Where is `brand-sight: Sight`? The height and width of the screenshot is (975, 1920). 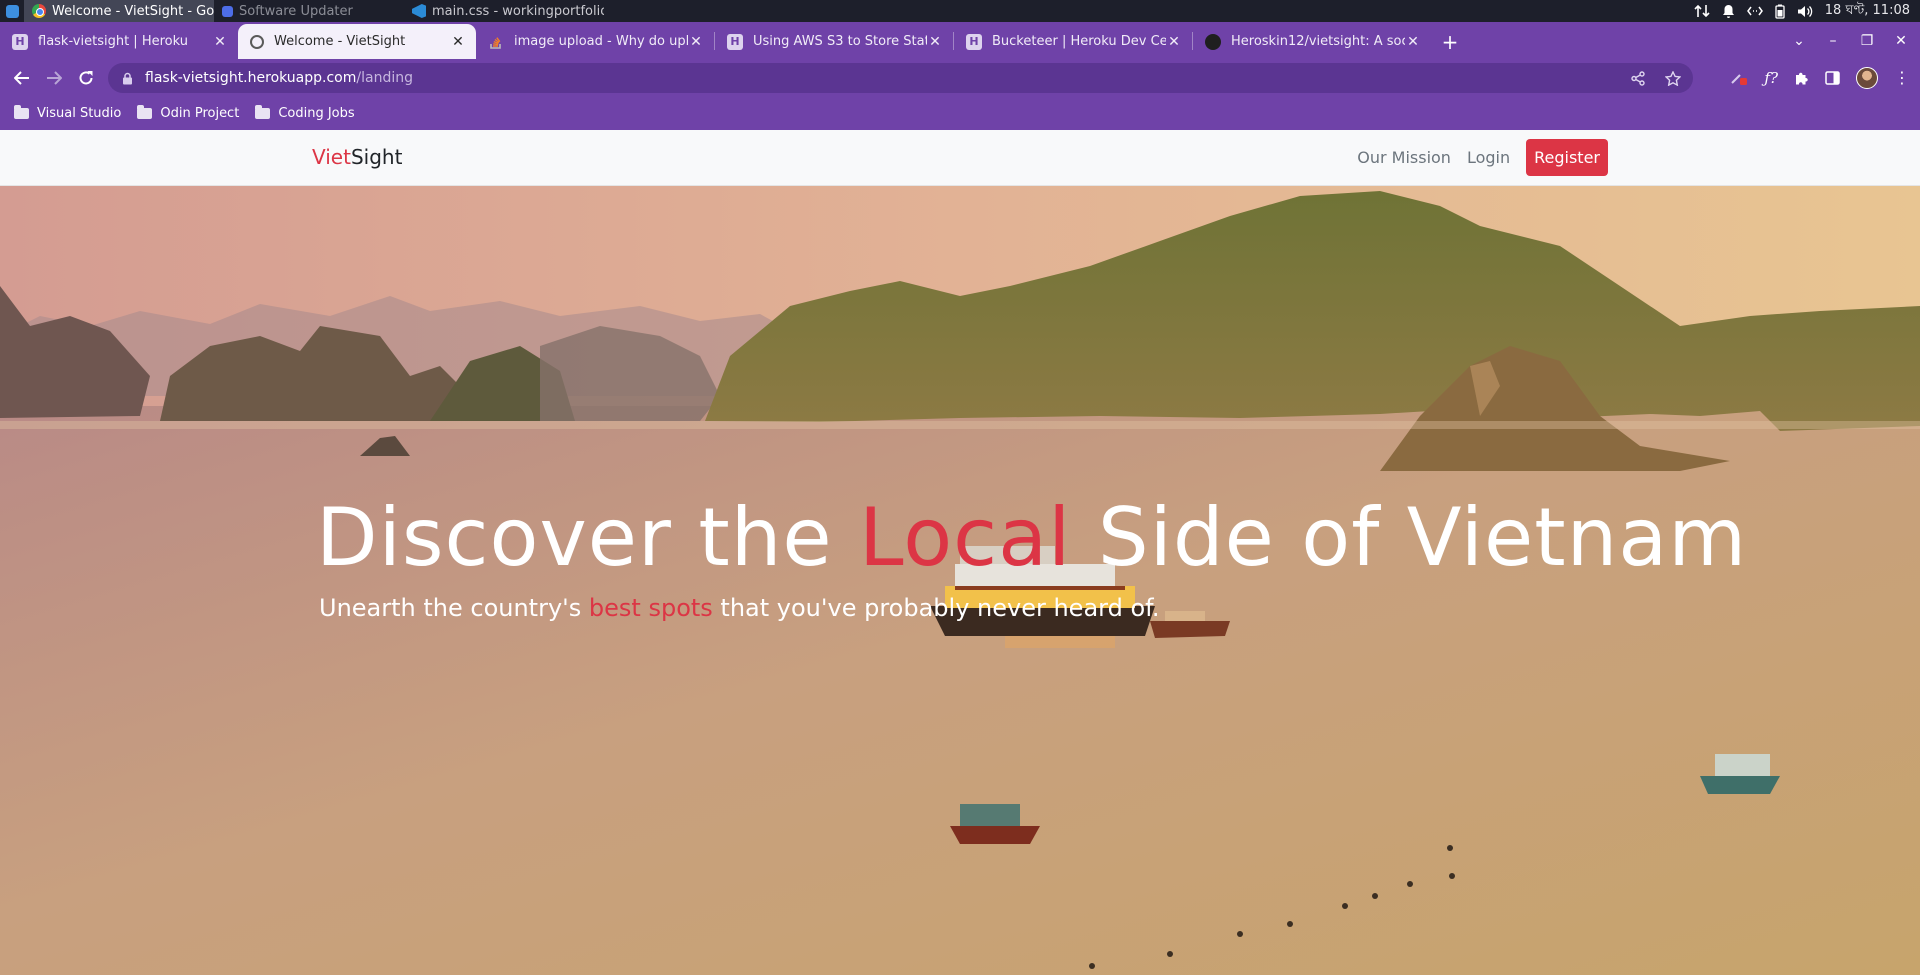
brand-sight: Sight is located at coordinates (376, 157).